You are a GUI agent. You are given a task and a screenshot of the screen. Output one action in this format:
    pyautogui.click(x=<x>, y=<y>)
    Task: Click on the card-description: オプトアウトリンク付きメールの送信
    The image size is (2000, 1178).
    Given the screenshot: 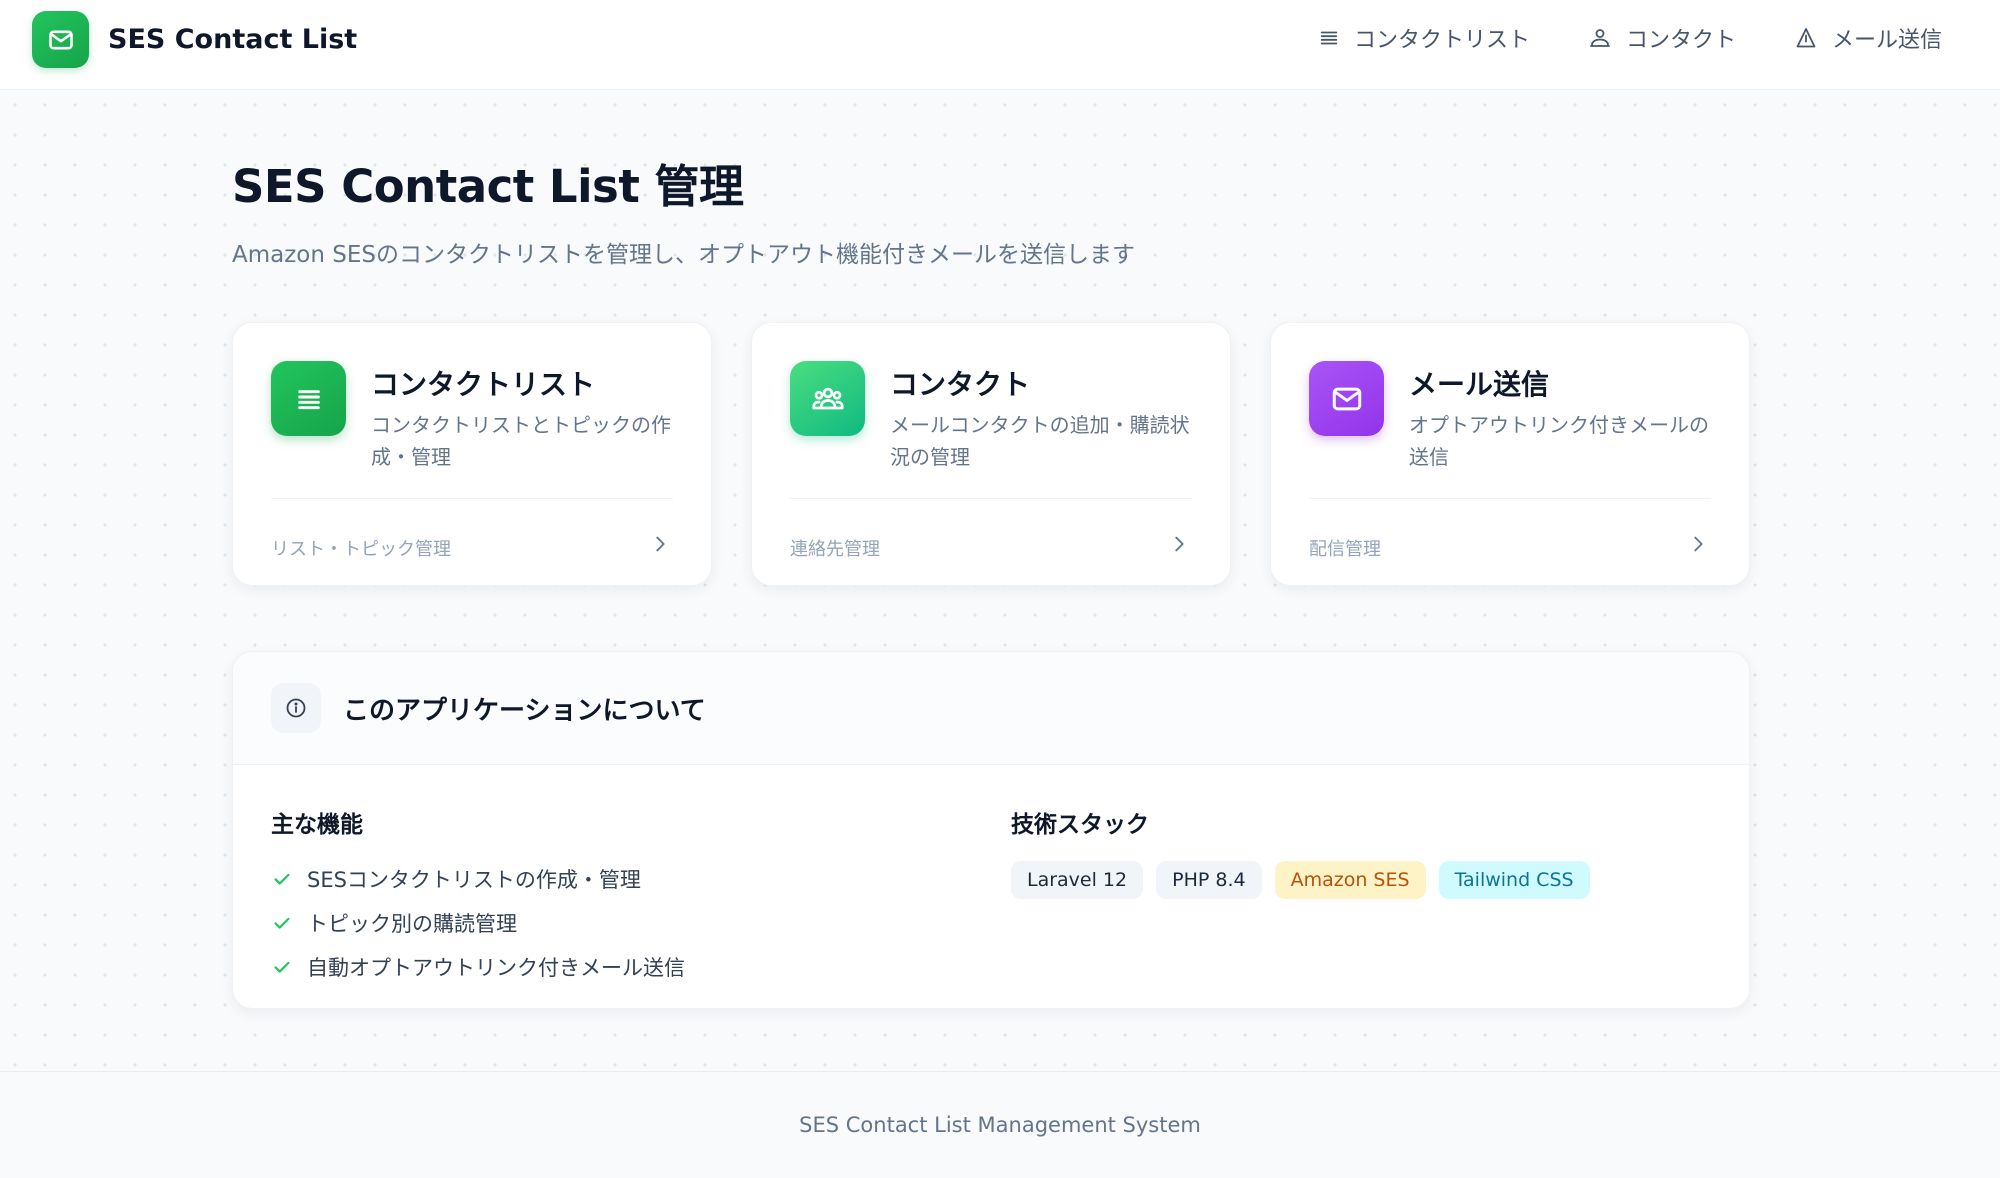 What is the action you would take?
    pyautogui.click(x=1559, y=441)
    